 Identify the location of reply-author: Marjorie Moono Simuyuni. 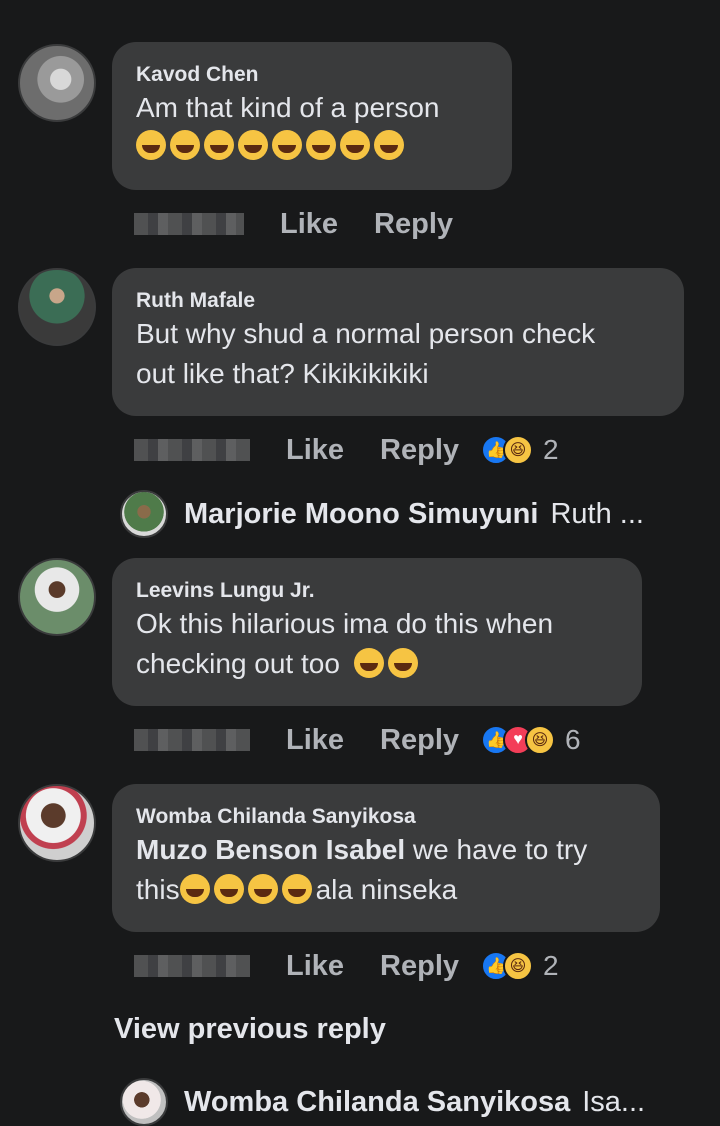
(361, 514).